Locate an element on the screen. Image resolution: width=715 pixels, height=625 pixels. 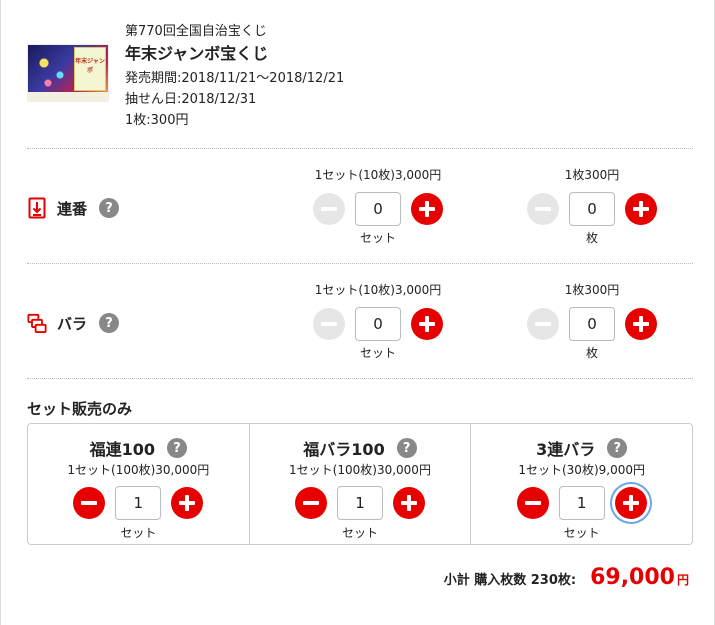
set-item-price: 1セット(30枚)9,000円 is located at coordinates (581, 470).